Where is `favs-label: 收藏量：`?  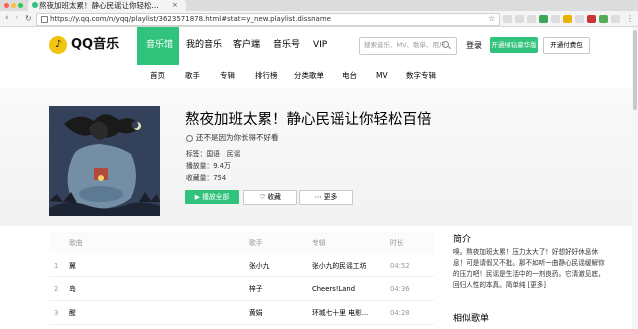 favs-label: 收藏量： is located at coordinates (200, 178).